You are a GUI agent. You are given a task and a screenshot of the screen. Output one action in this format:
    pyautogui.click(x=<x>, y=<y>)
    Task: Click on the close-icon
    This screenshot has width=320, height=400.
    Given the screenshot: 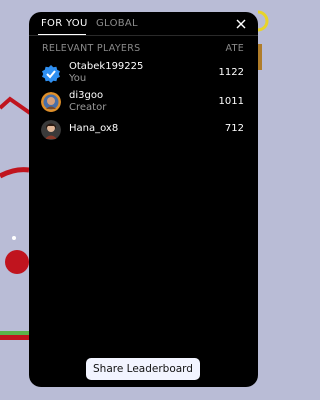 What is the action you would take?
    pyautogui.click(x=241, y=24)
    